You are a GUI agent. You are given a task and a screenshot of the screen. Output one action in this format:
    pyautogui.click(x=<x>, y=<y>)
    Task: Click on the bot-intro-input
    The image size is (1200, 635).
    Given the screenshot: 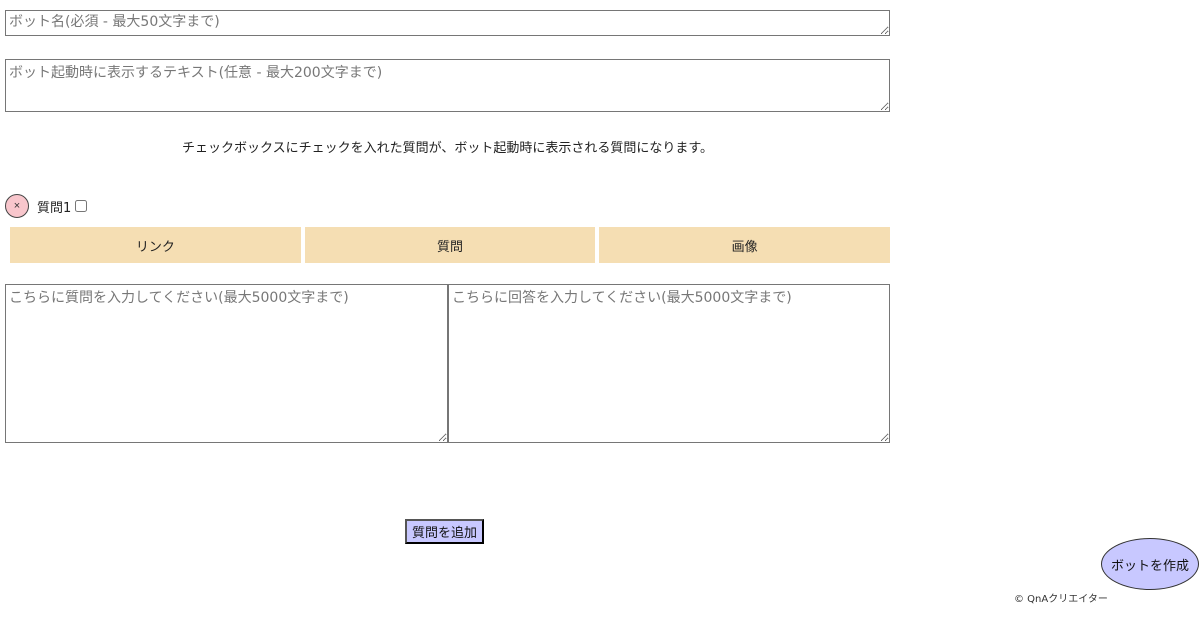 What is the action you would take?
    pyautogui.click(x=447, y=85)
    